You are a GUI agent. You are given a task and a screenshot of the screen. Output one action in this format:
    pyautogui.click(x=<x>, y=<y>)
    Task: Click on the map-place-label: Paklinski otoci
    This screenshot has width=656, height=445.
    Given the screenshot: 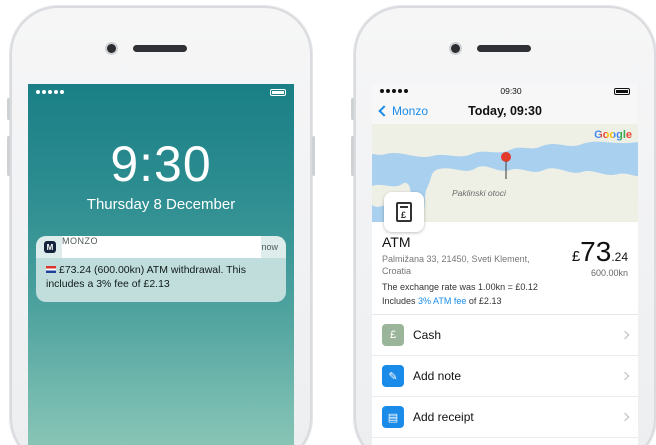 What is the action you would take?
    pyautogui.click(x=479, y=193)
    